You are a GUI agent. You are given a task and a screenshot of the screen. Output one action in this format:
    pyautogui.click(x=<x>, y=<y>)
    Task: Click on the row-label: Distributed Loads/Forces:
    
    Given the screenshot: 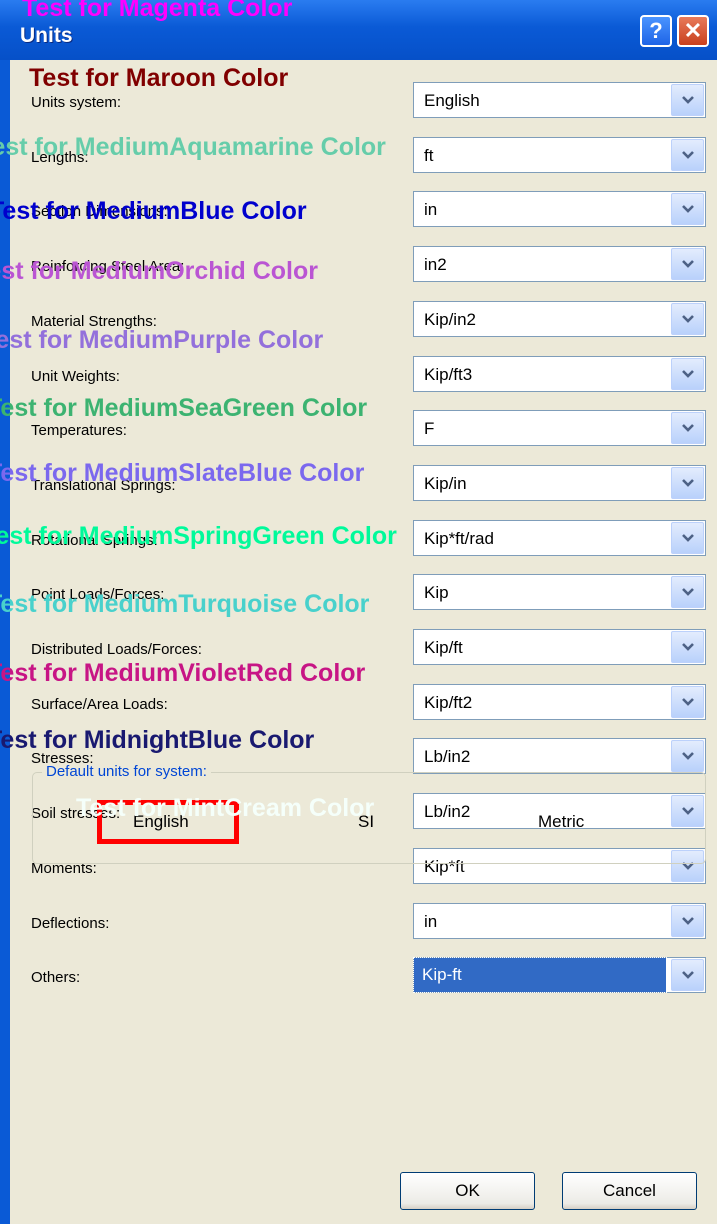 What is the action you would take?
    pyautogui.click(x=116, y=649)
    